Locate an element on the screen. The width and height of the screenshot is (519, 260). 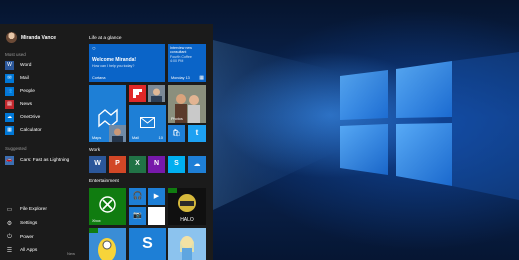
all-apps-button: ☰ All Apps is located at coordinates (21, 250).